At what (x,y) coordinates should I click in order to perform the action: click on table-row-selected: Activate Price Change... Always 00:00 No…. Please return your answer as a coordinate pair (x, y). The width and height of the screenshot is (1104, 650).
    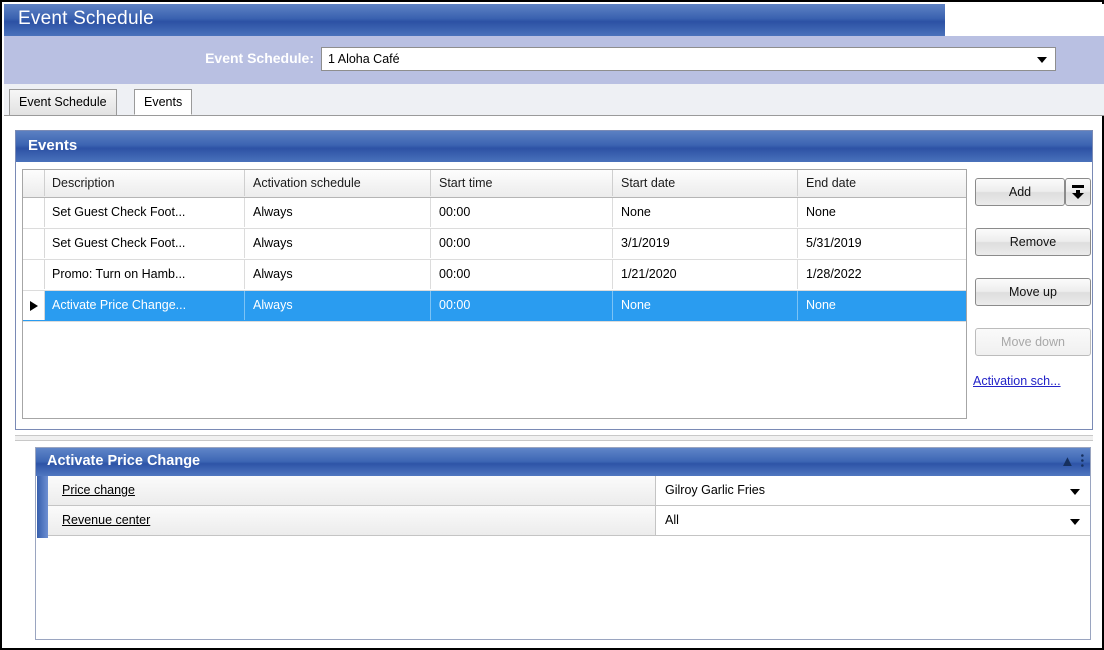
    Looking at the image, I should click on (494, 306).